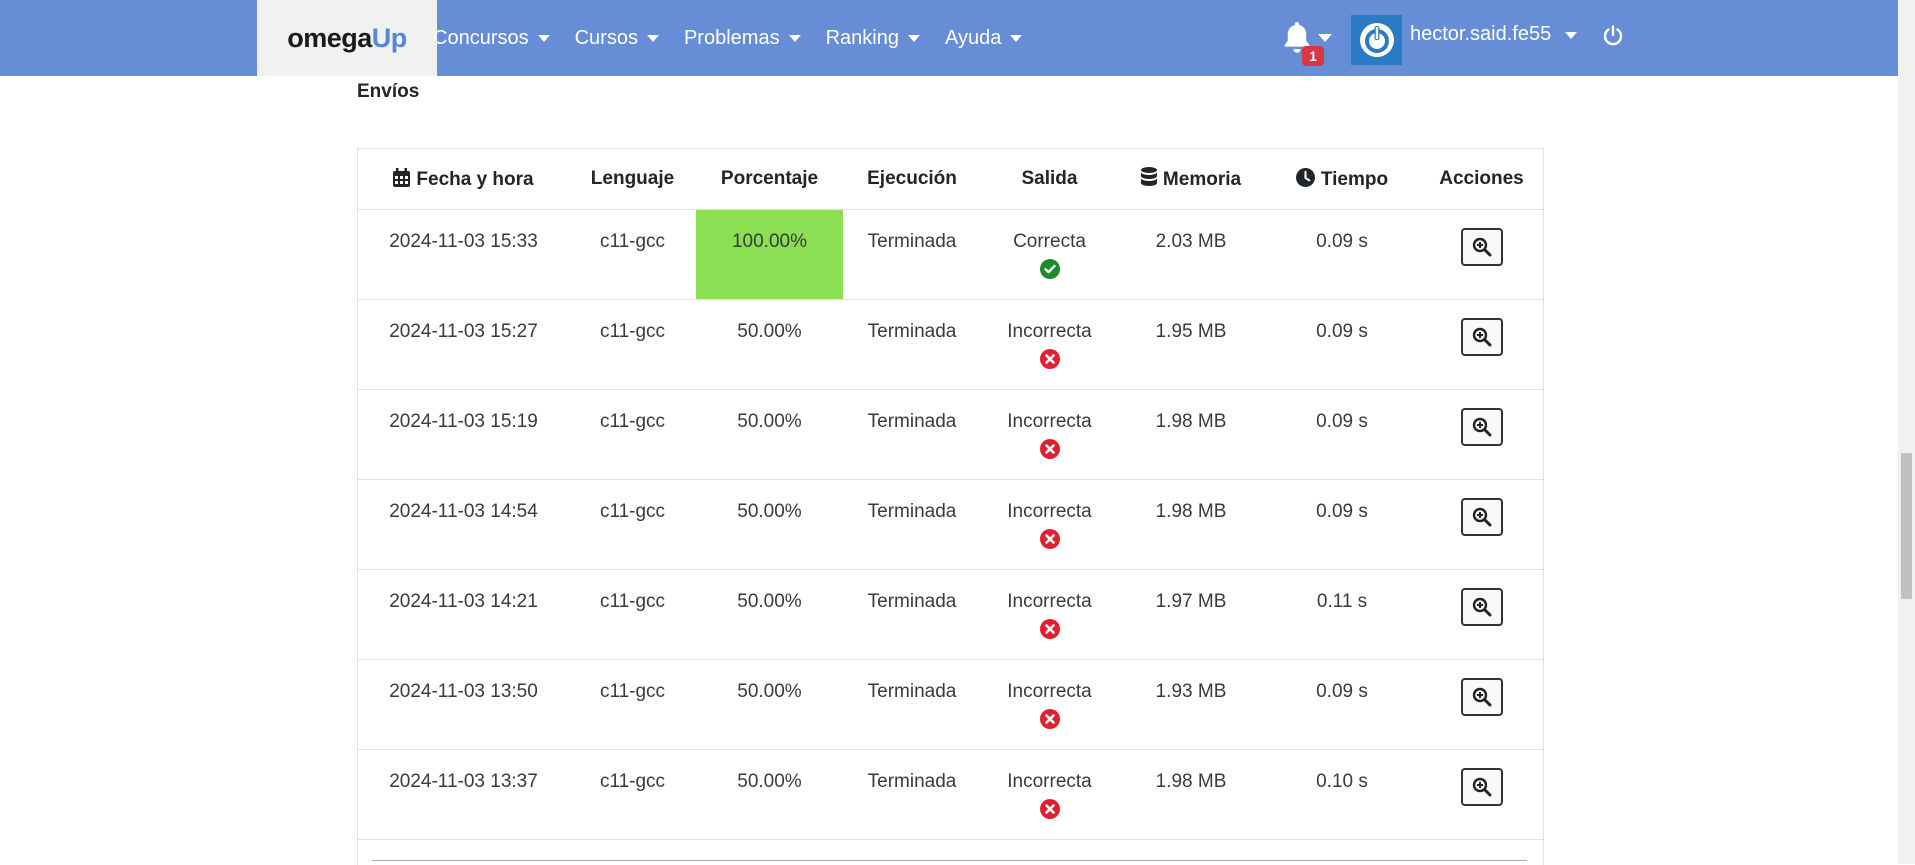 This screenshot has width=1915, height=865. I want to click on col-memory: Memoria, so click(1191, 179).